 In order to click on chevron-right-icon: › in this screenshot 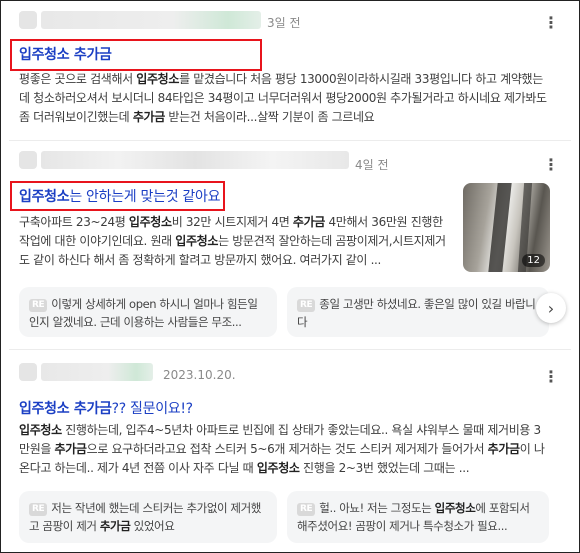, I will do `click(551, 308)`.